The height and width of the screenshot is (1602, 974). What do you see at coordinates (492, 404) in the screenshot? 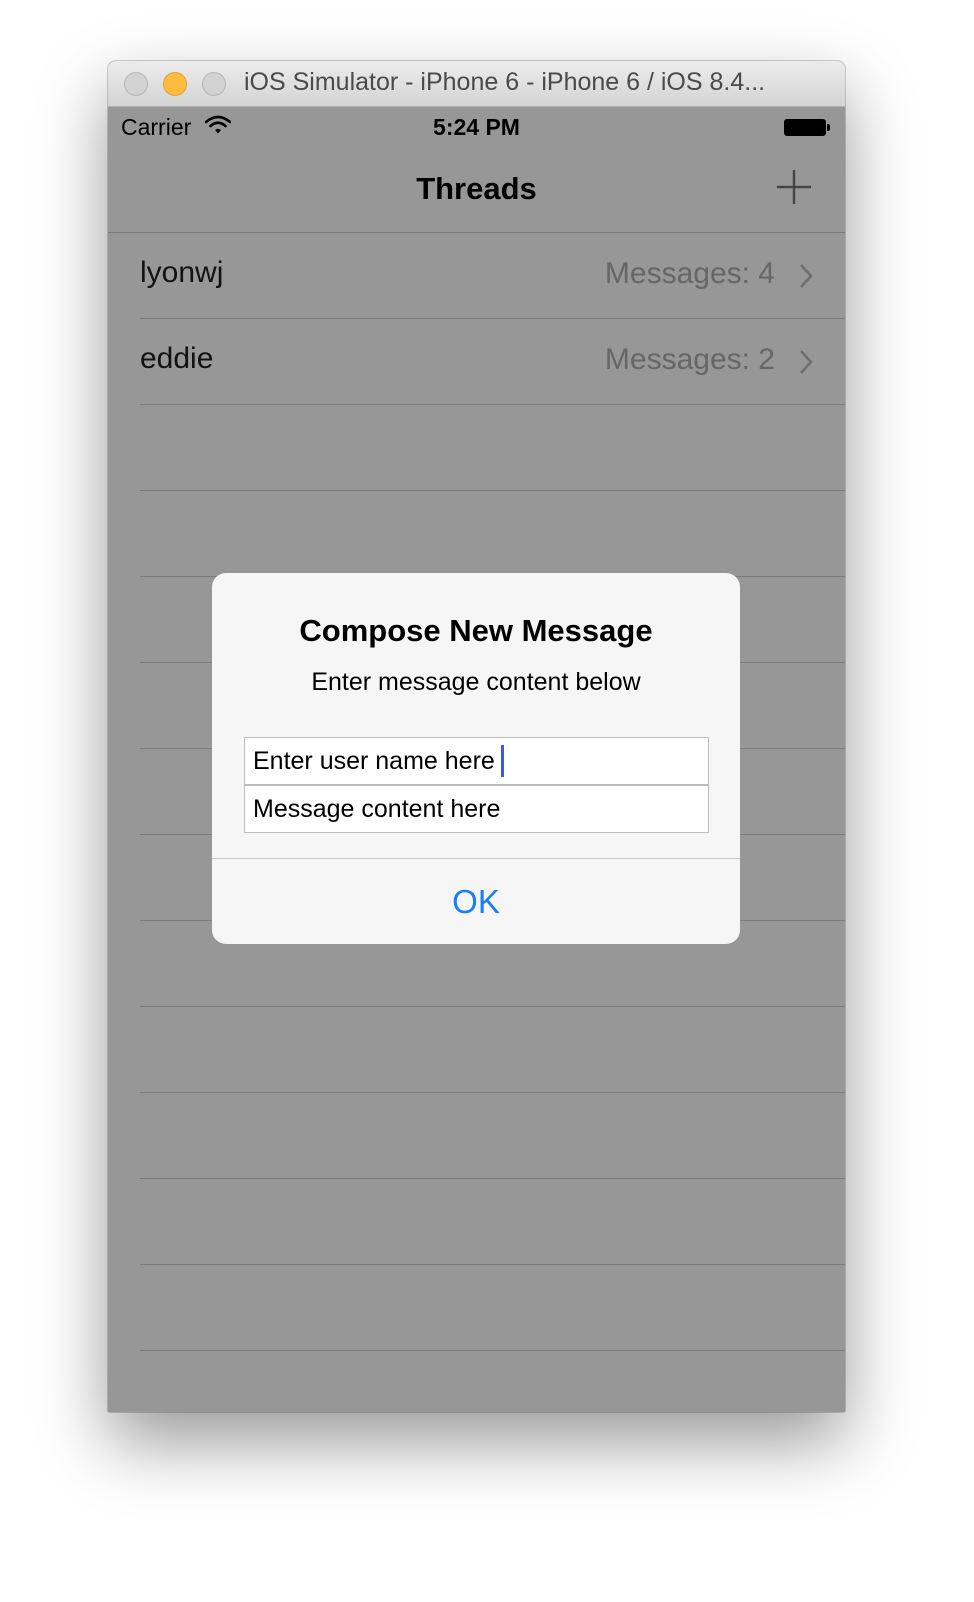
I see `row-divider` at bounding box center [492, 404].